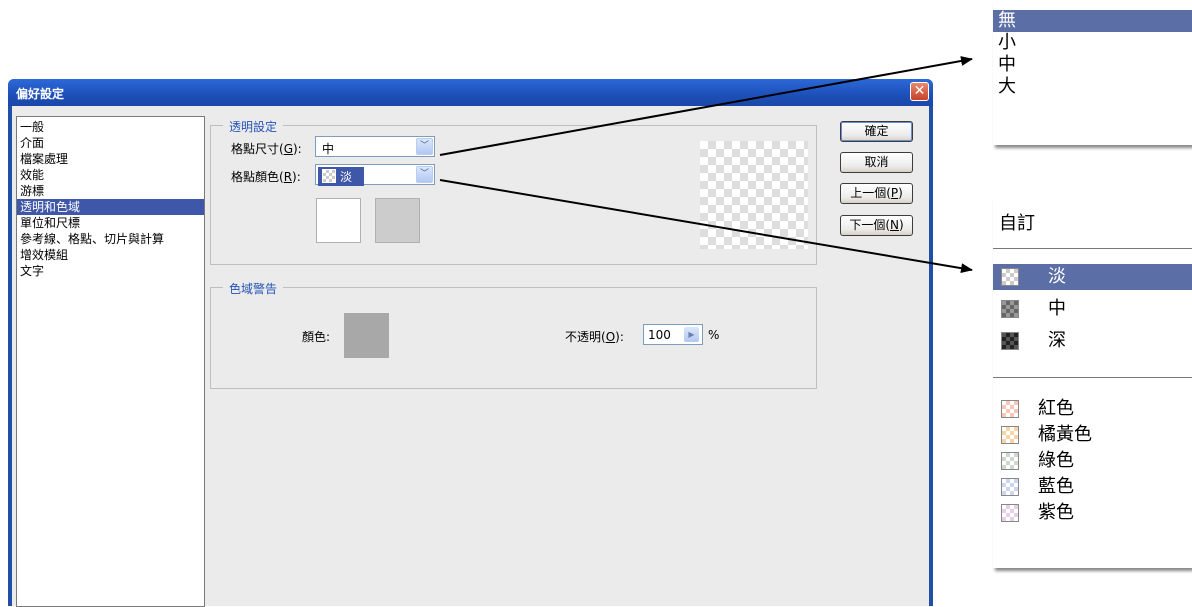 Image resolution: width=1192 pixels, height=607 pixels. I want to click on arrow-grid-size, so click(706, 106).